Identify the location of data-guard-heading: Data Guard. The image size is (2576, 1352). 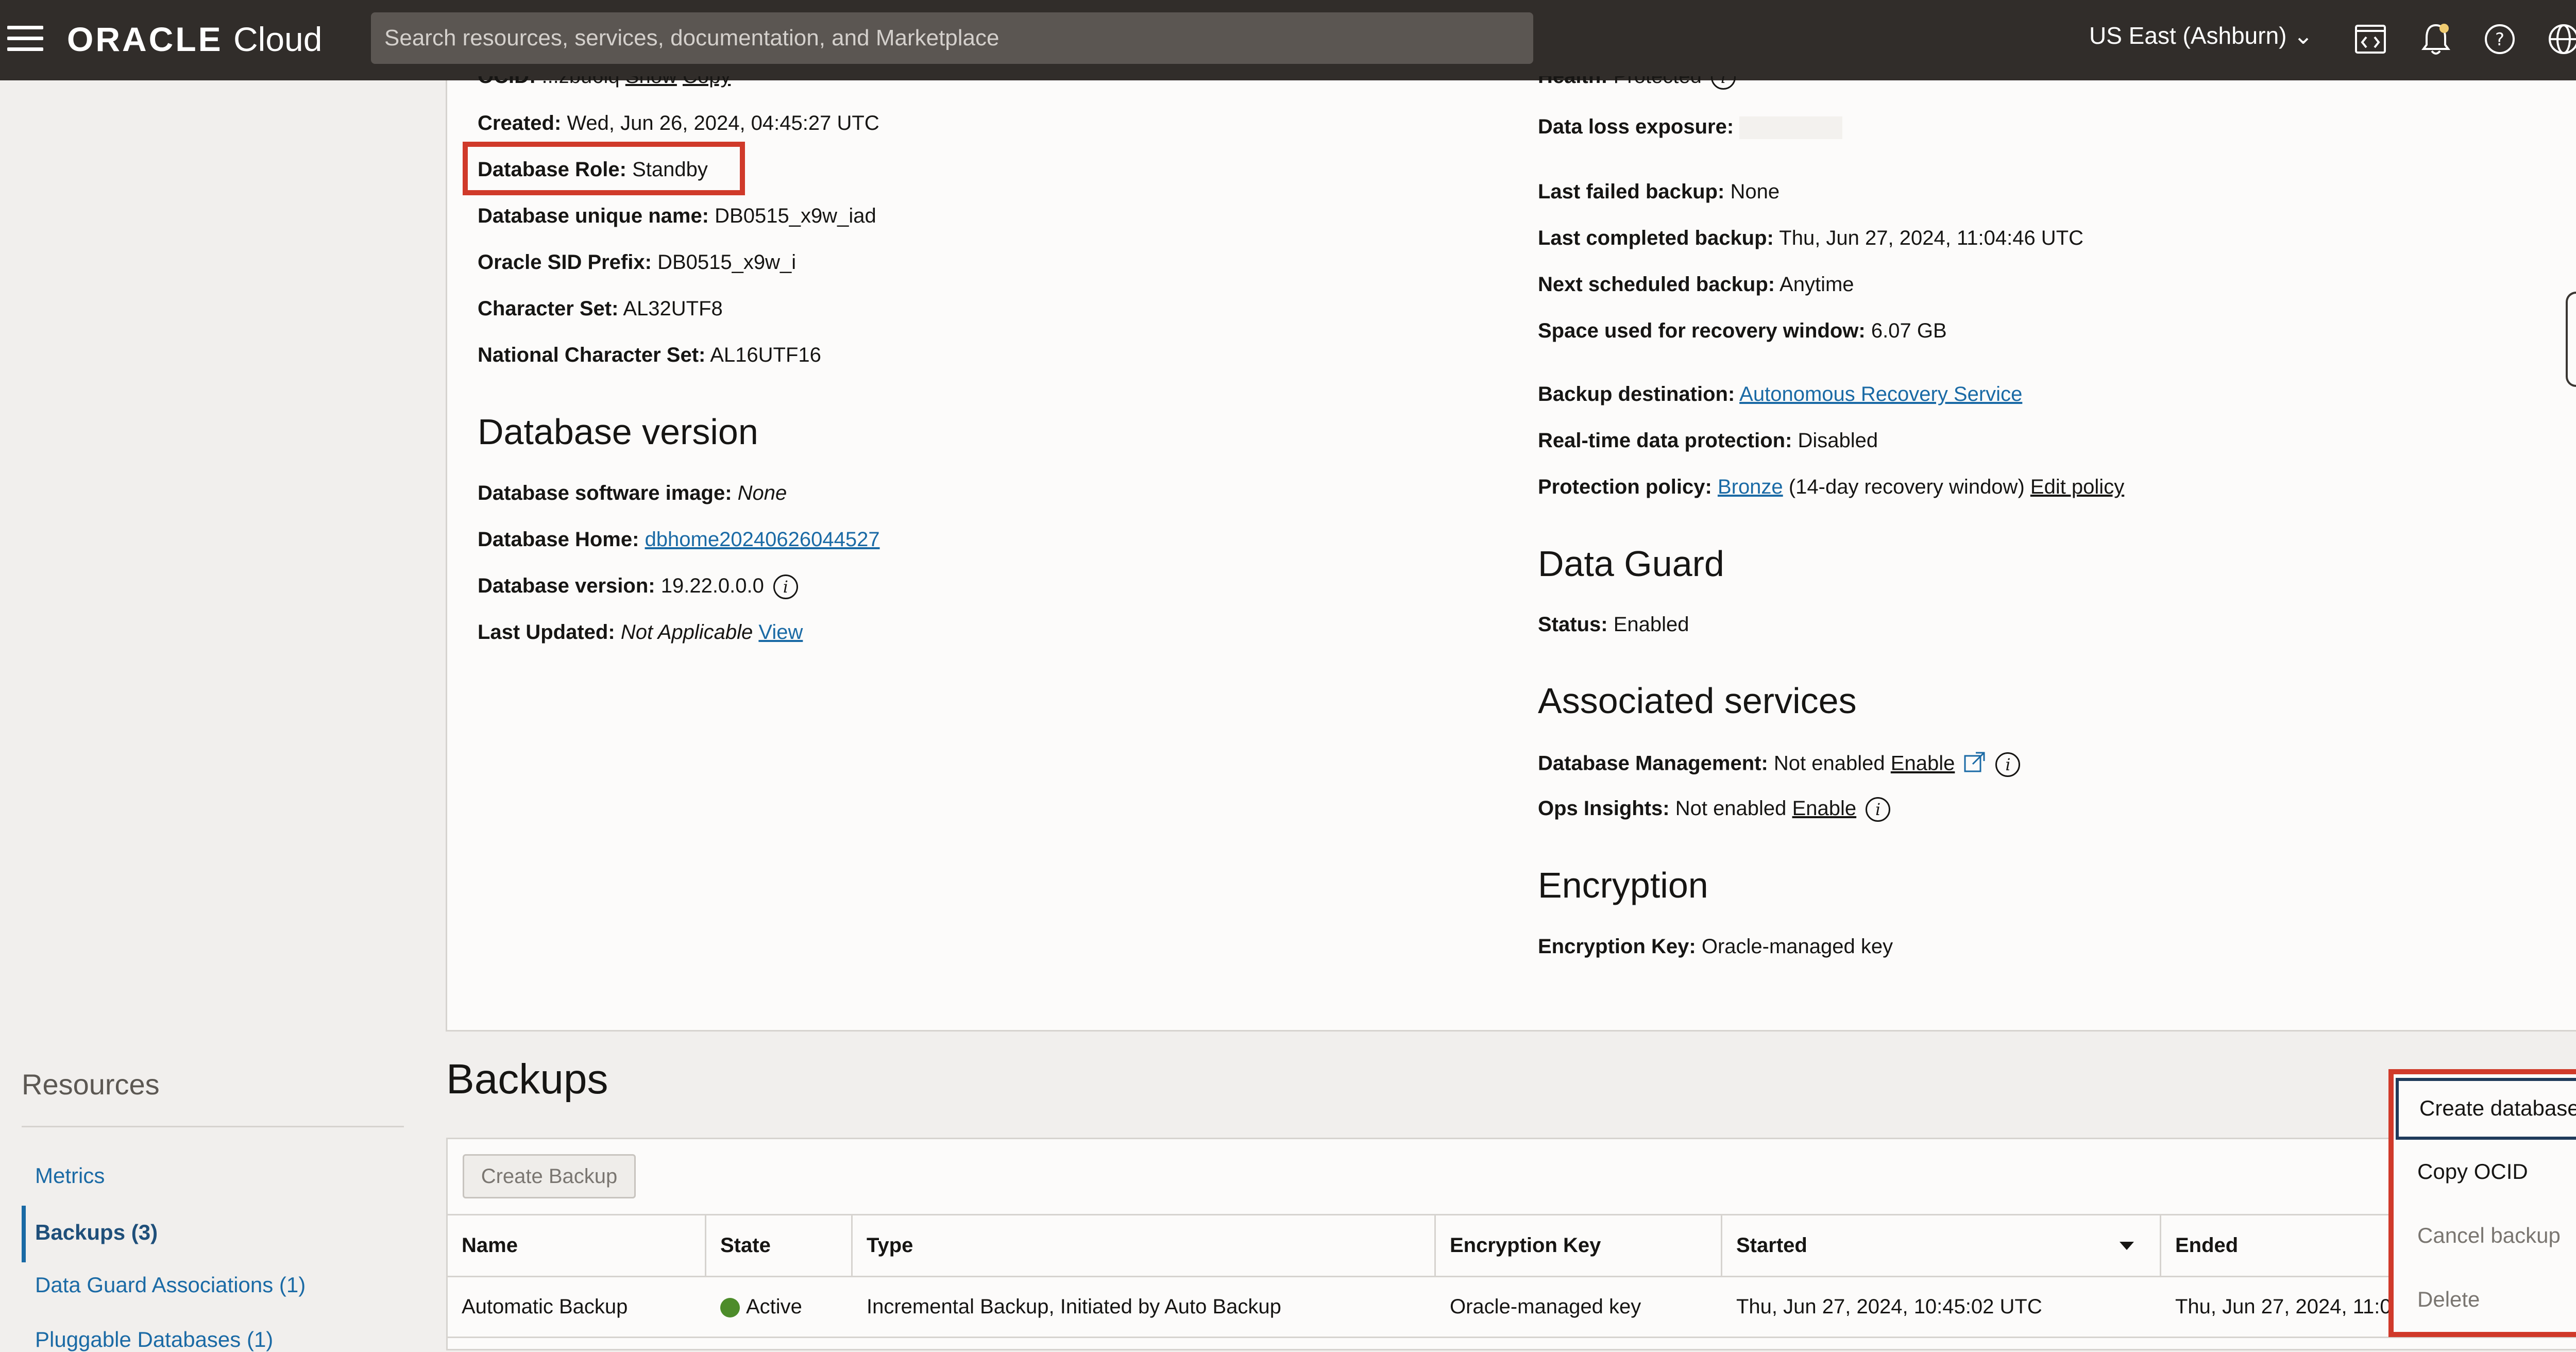
(1631, 564).